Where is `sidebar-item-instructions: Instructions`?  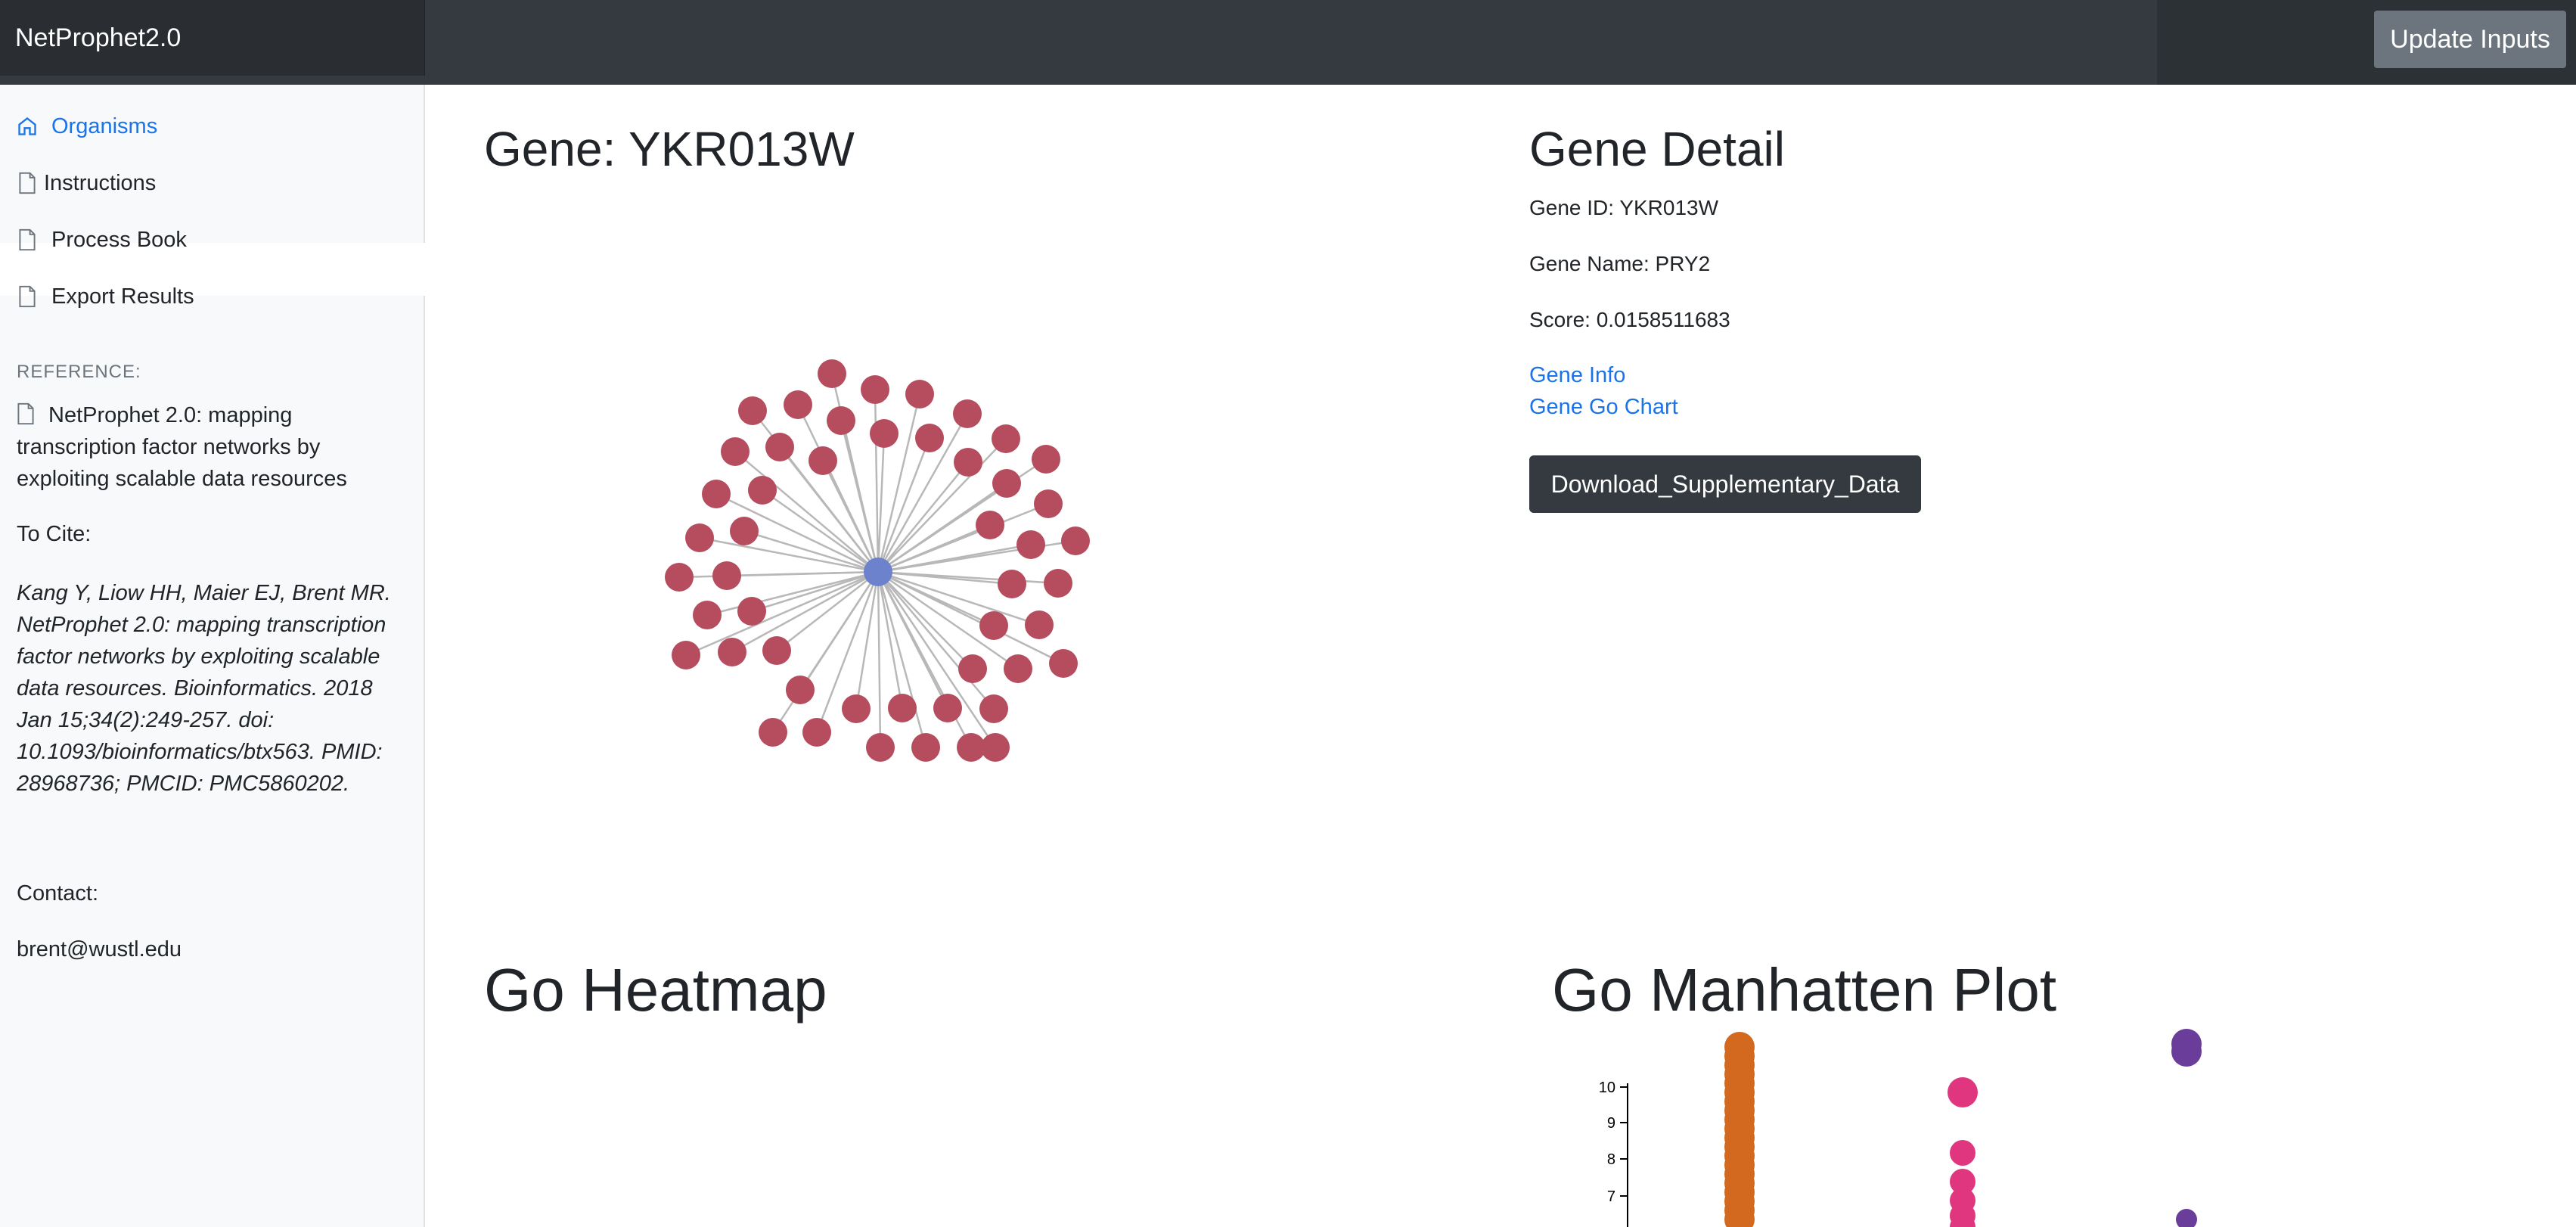
sidebar-item-instructions: Instructions is located at coordinates (86, 183).